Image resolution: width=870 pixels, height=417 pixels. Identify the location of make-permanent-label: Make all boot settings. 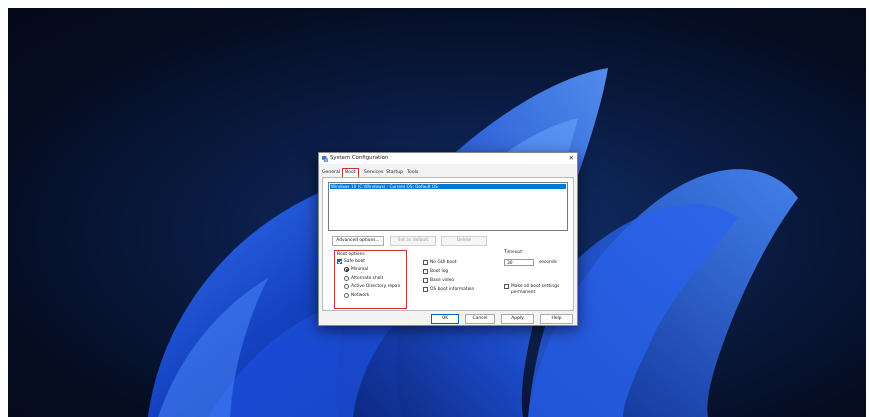
(535, 286).